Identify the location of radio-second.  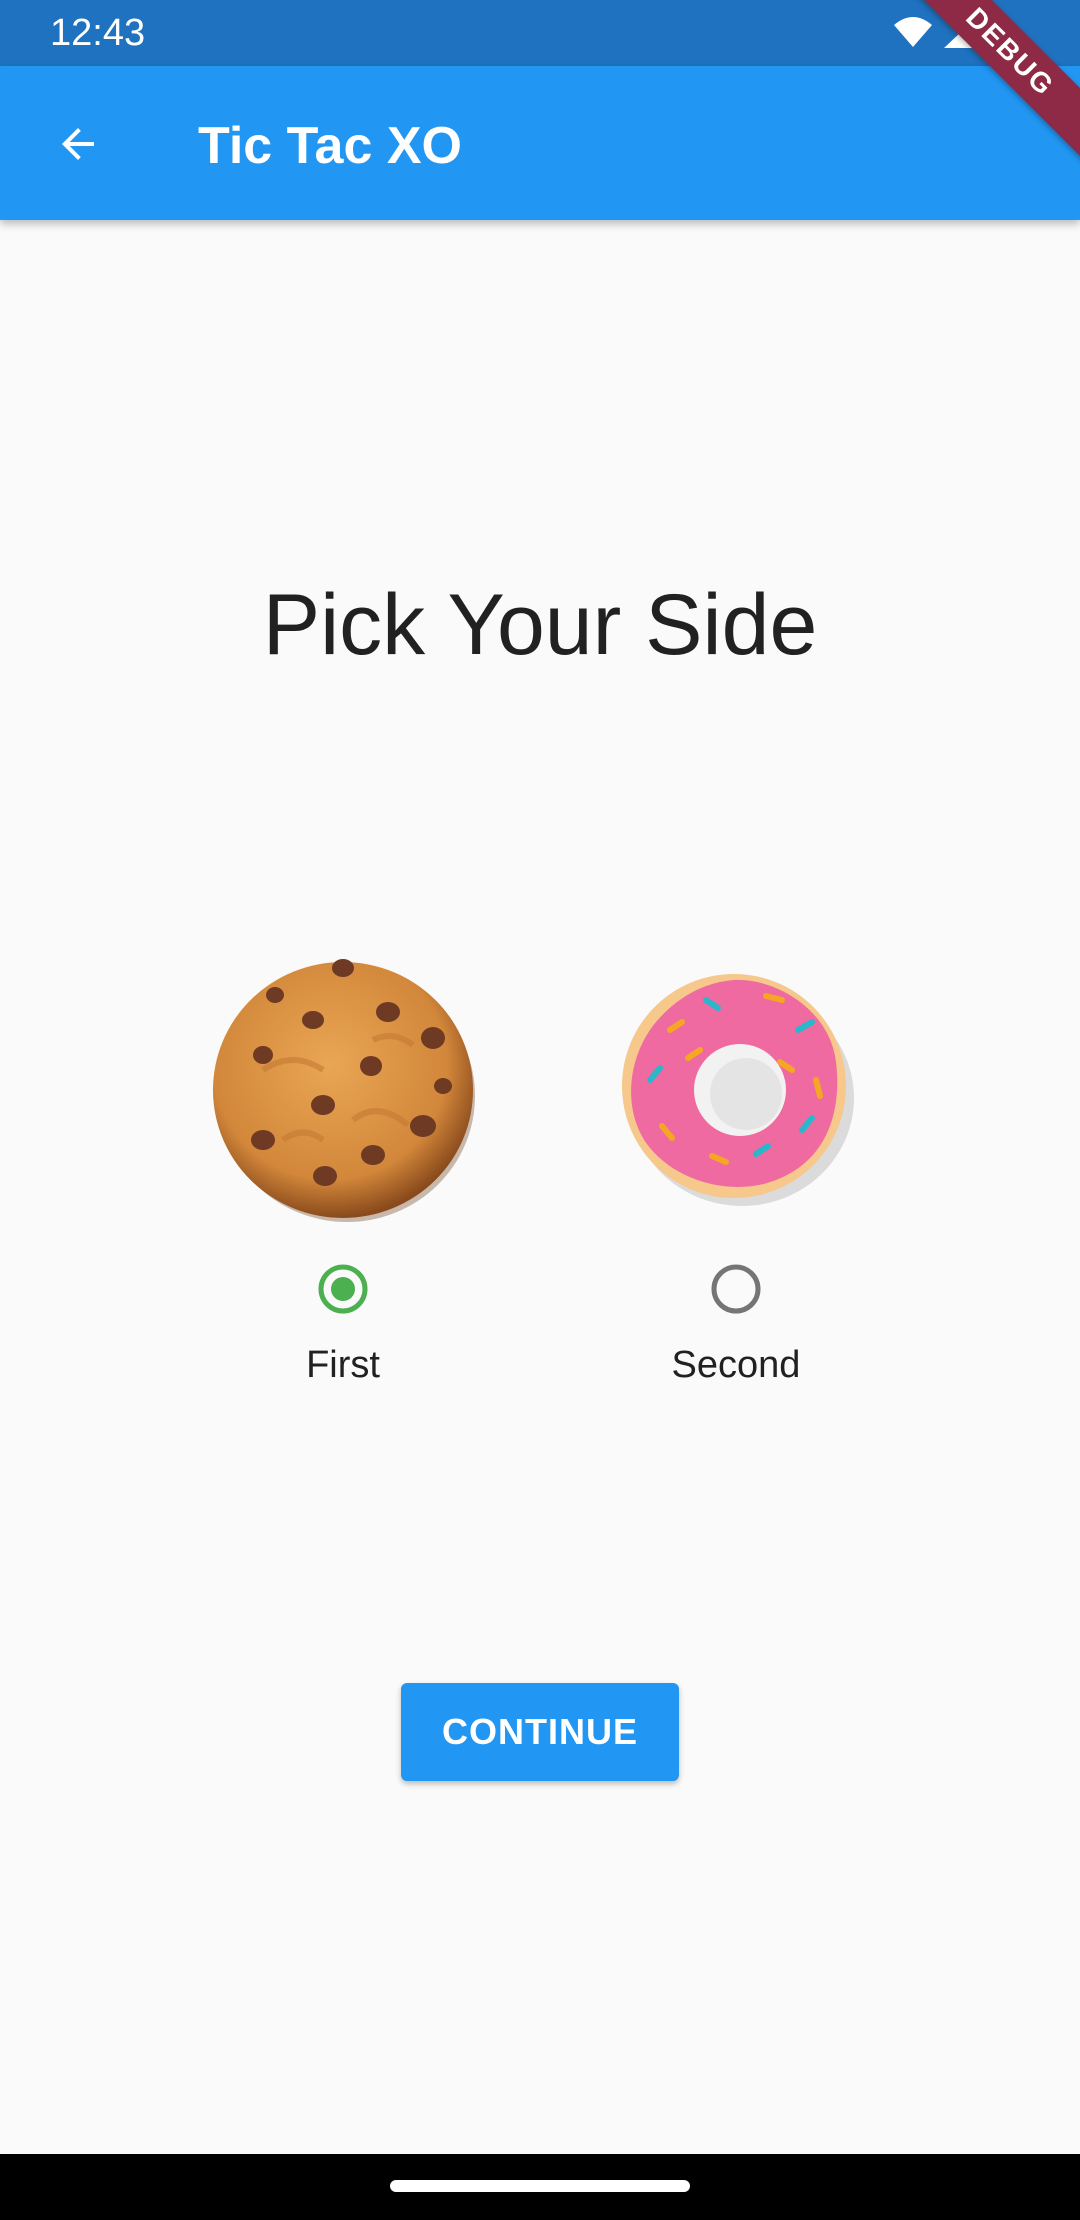
(736, 1289).